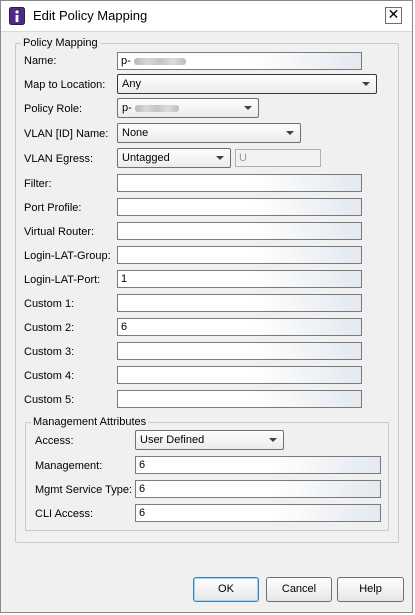  What do you see at coordinates (49, 304) in the screenshot?
I see `custom1-label: Custom 1:` at bounding box center [49, 304].